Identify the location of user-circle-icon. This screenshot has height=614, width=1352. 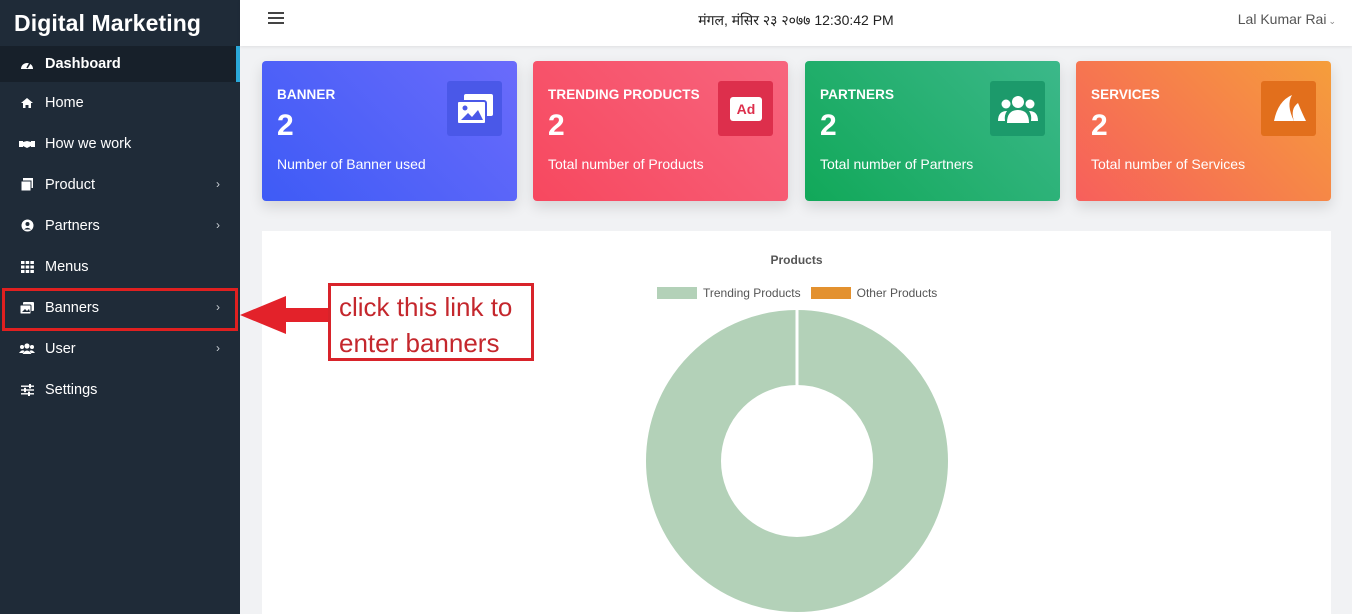
(27, 226).